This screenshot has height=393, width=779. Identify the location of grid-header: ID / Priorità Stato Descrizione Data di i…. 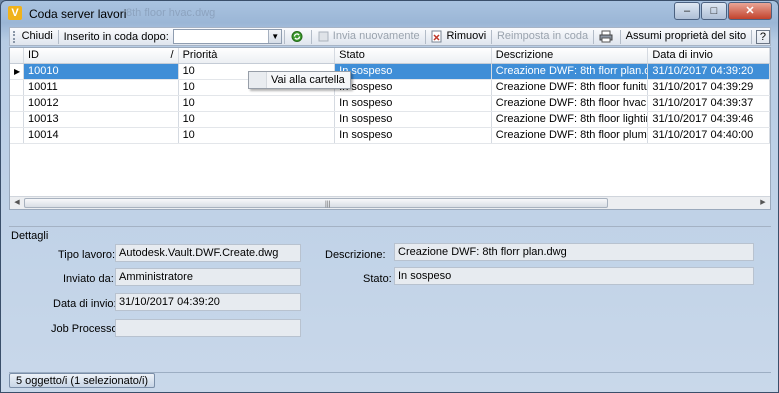
(390, 56).